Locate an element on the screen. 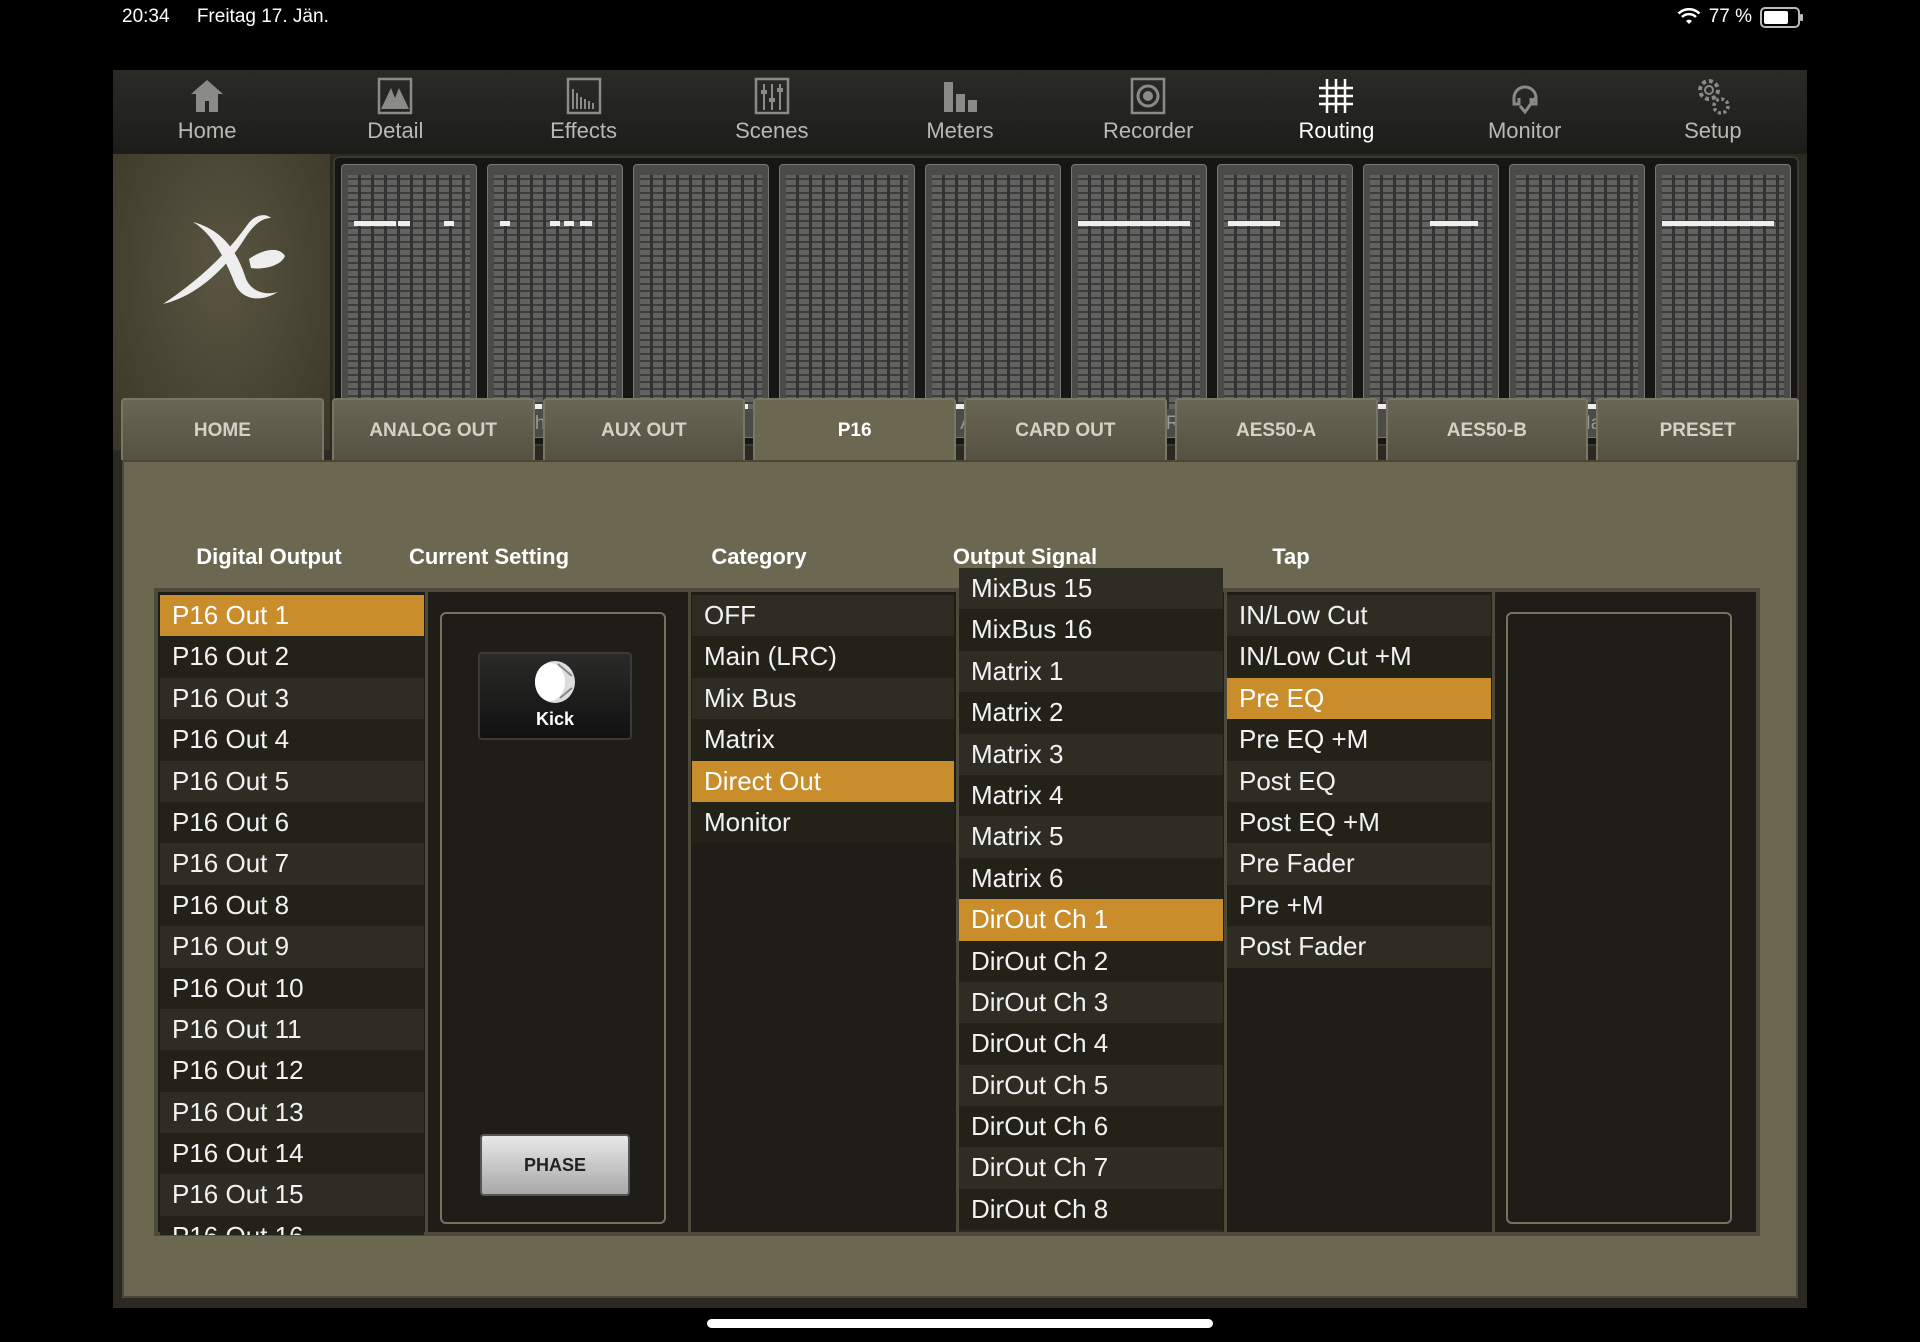  output-signal-item: MixBus 16 is located at coordinates (1091, 630).